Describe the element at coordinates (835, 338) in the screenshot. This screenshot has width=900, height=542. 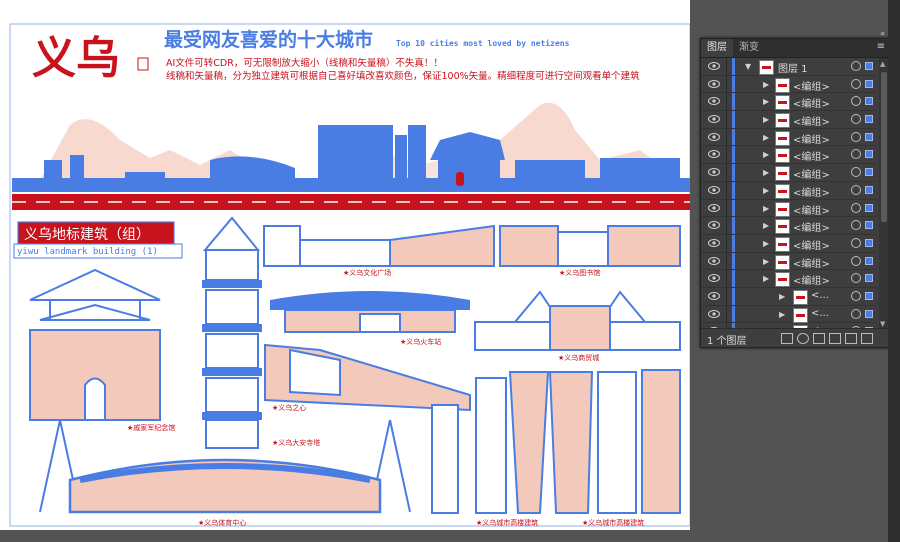
I see `new-sublayer-icon` at that location.